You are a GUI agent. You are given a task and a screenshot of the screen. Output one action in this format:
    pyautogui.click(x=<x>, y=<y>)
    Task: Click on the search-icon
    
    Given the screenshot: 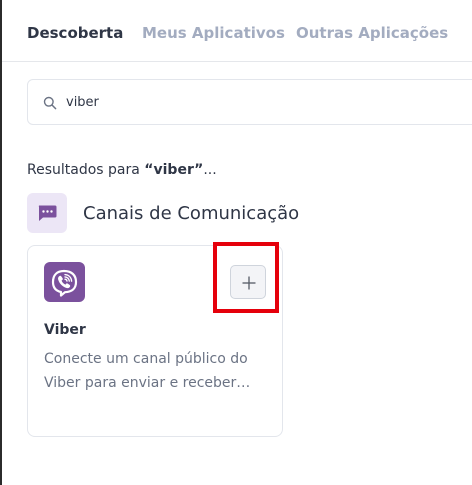 What is the action you would take?
    pyautogui.click(x=50, y=102)
    